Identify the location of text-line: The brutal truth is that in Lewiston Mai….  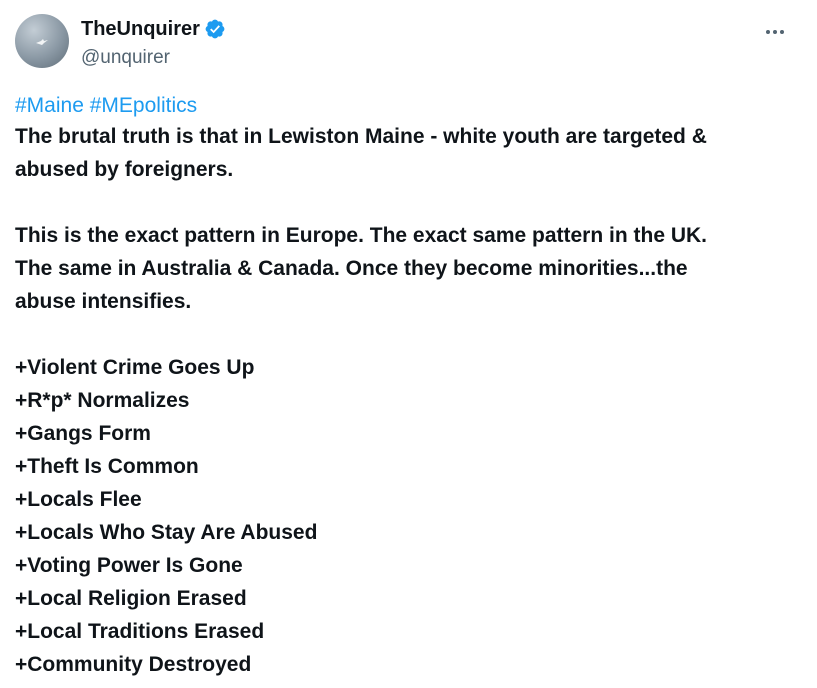
(361, 136).